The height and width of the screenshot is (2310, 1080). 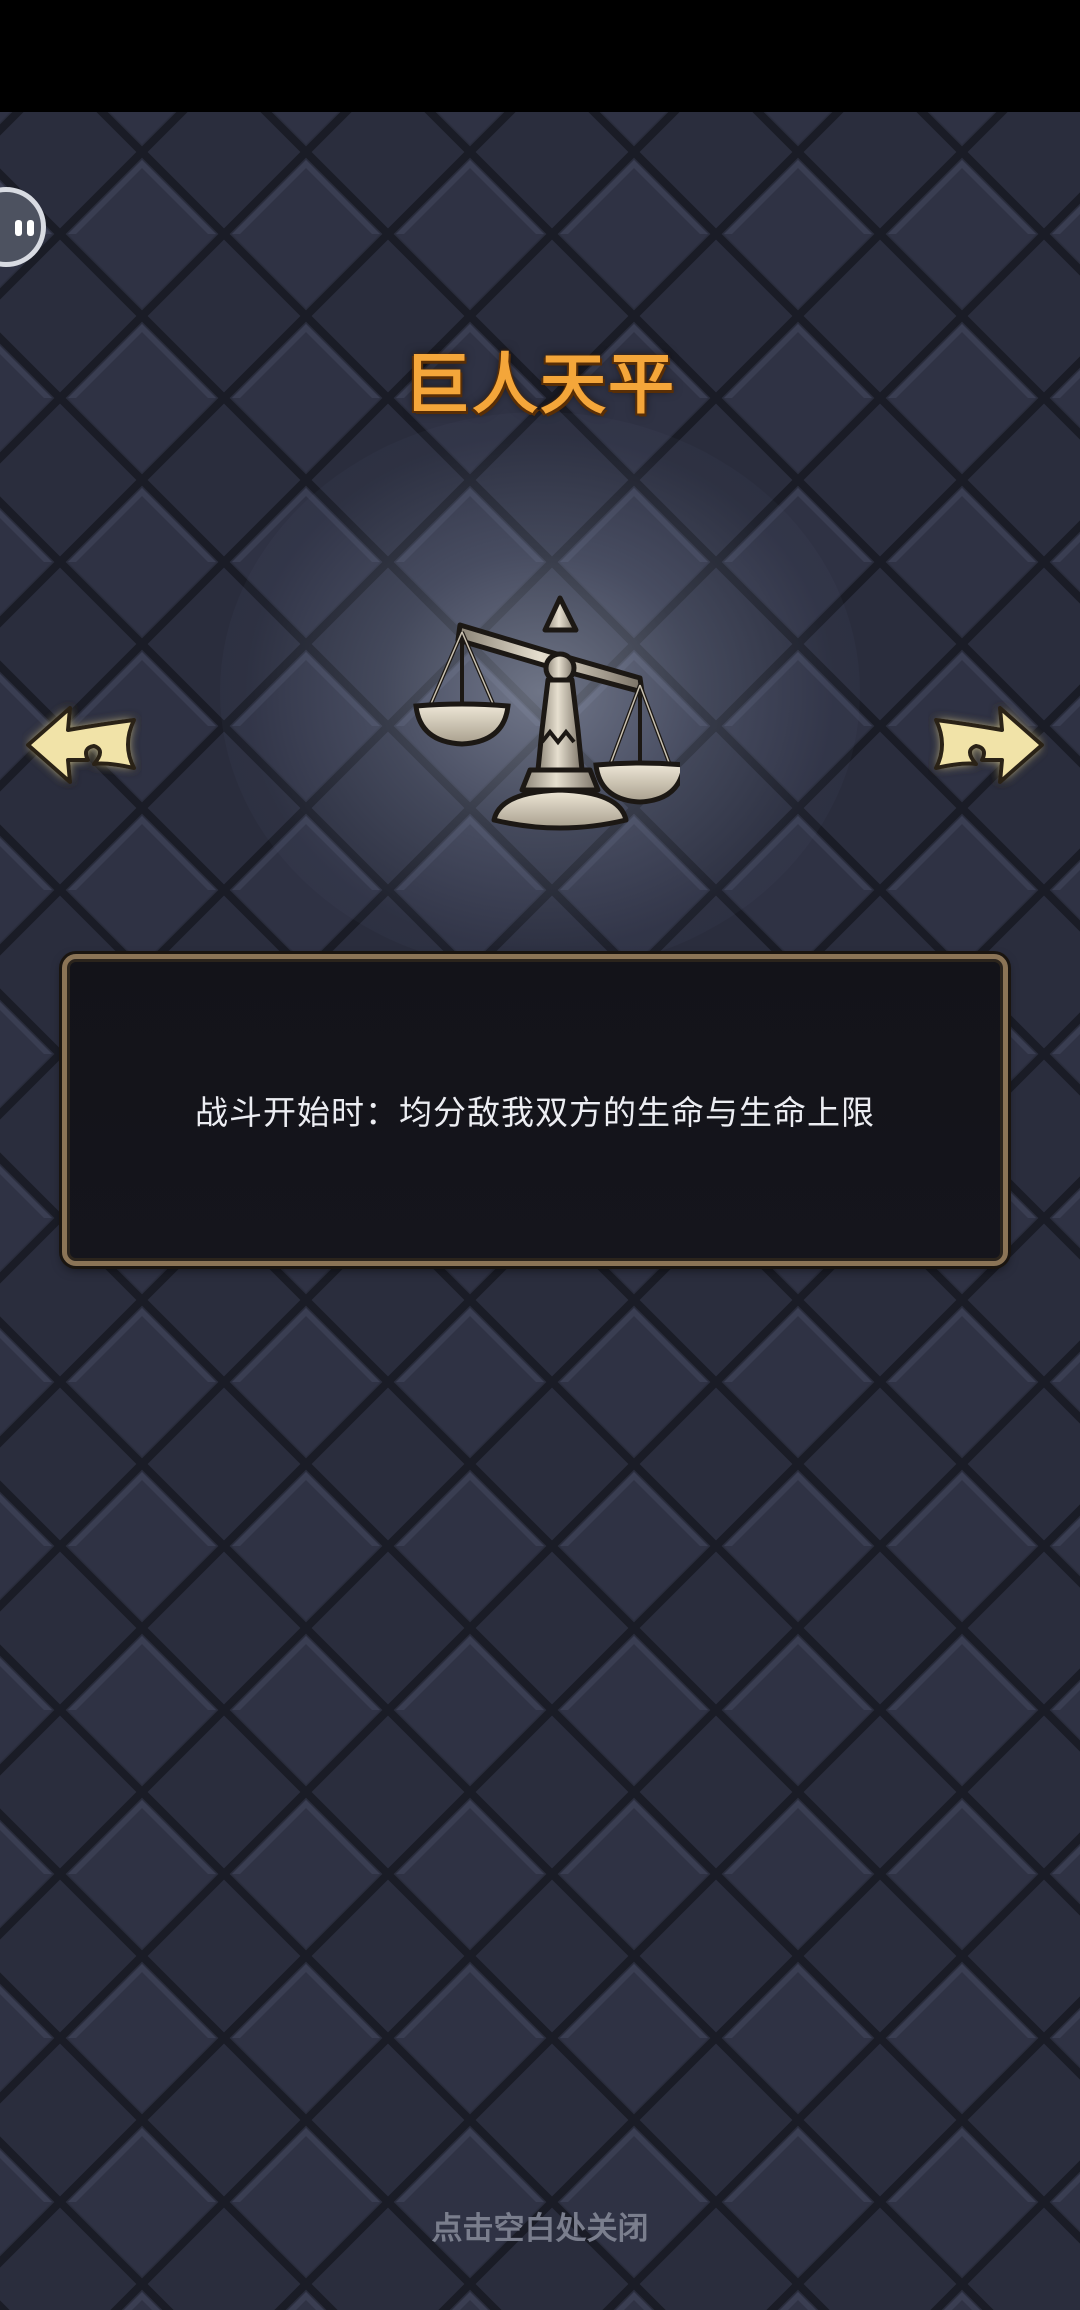 What do you see at coordinates (18, 228) in the screenshot?
I see `floating-assistant-icon` at bounding box center [18, 228].